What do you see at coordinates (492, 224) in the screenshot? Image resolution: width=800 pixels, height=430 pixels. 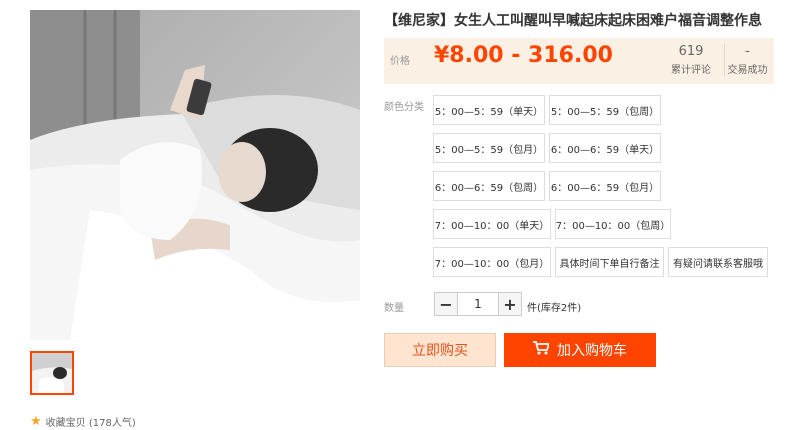 I see `sku-option: 7：00—10：00（单天）` at bounding box center [492, 224].